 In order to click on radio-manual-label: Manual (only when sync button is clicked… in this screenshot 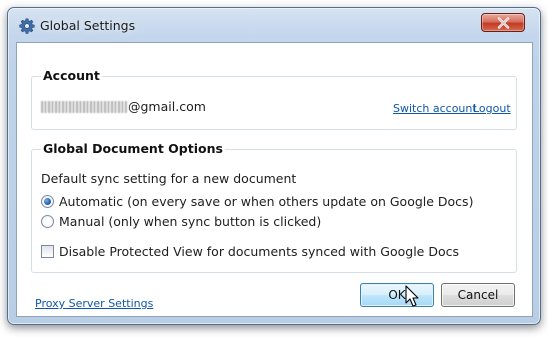, I will do `click(190, 221)`.